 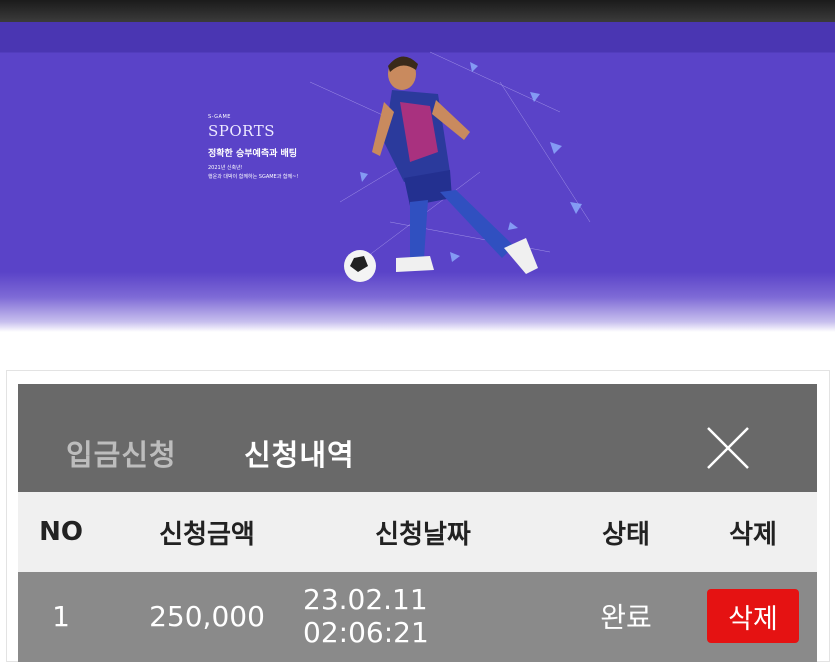 What do you see at coordinates (626, 617) in the screenshot?
I see `row-status: 완료` at bounding box center [626, 617].